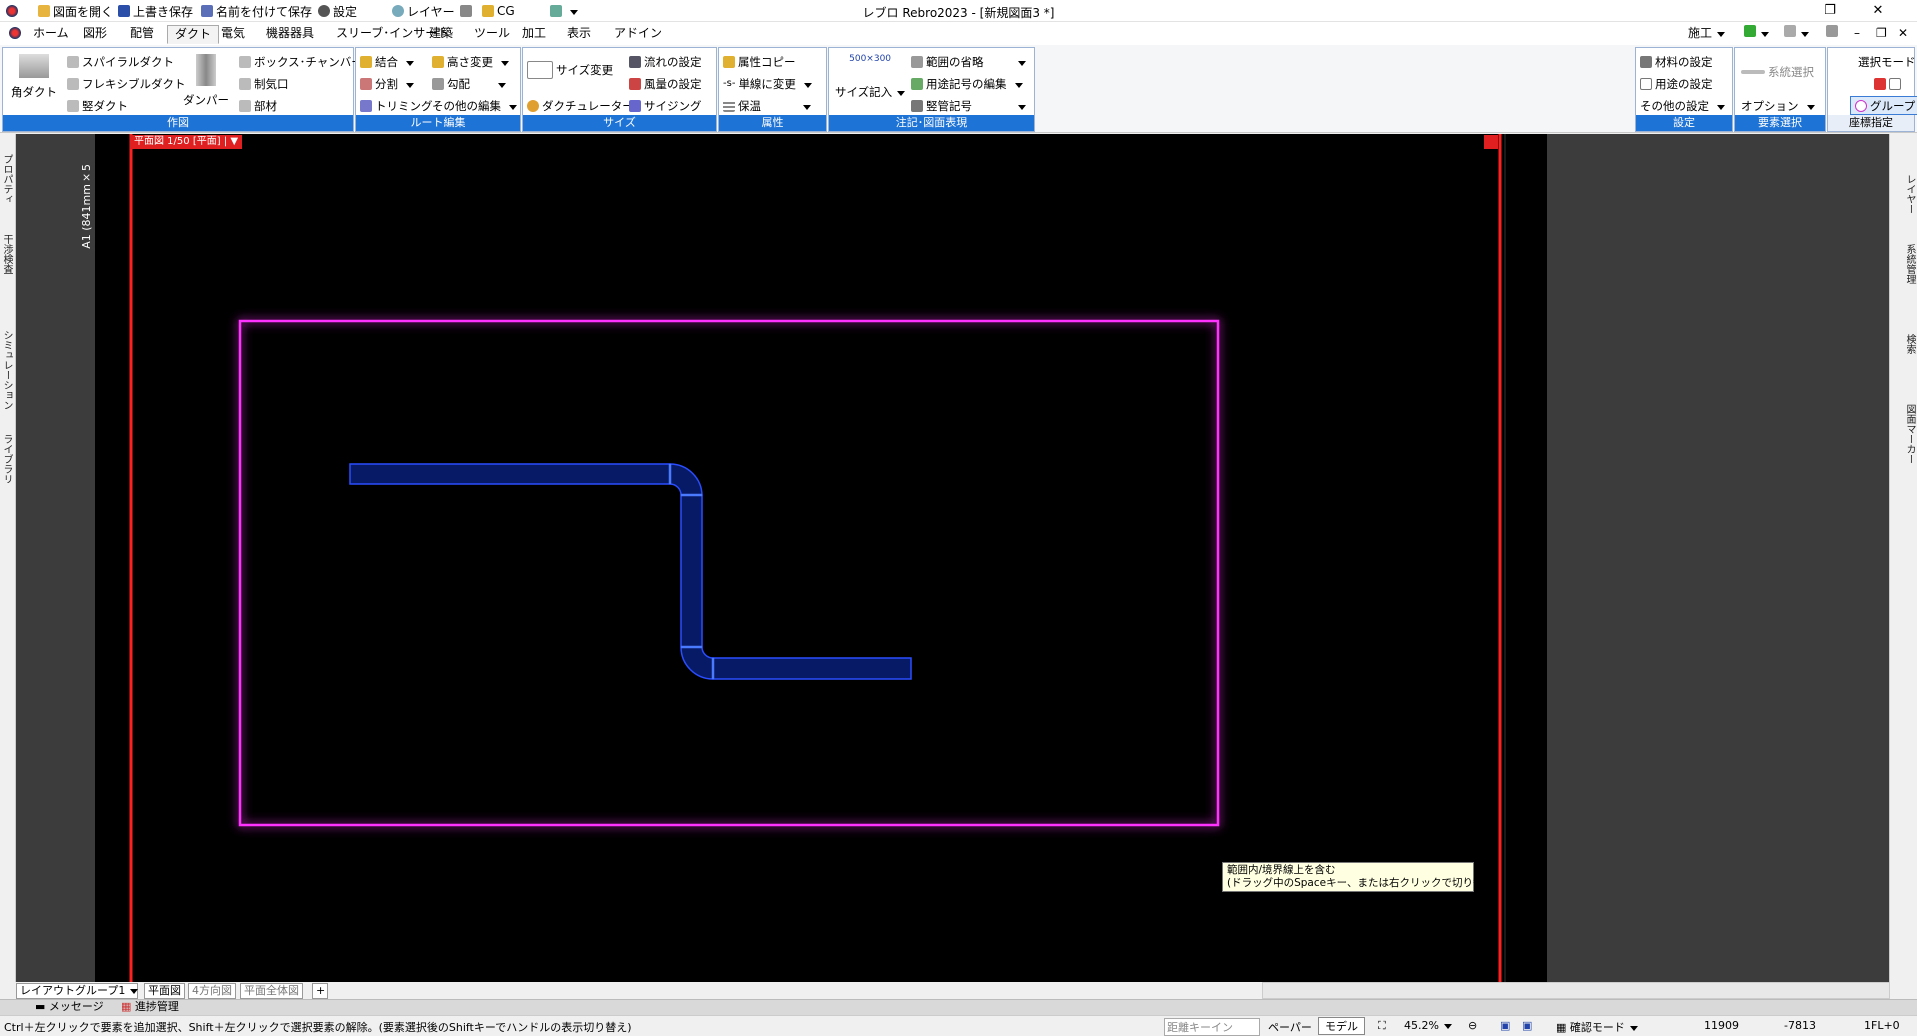  What do you see at coordinates (1706, 34) in the screenshot?
I see `construction-dropdown: 施工` at bounding box center [1706, 34].